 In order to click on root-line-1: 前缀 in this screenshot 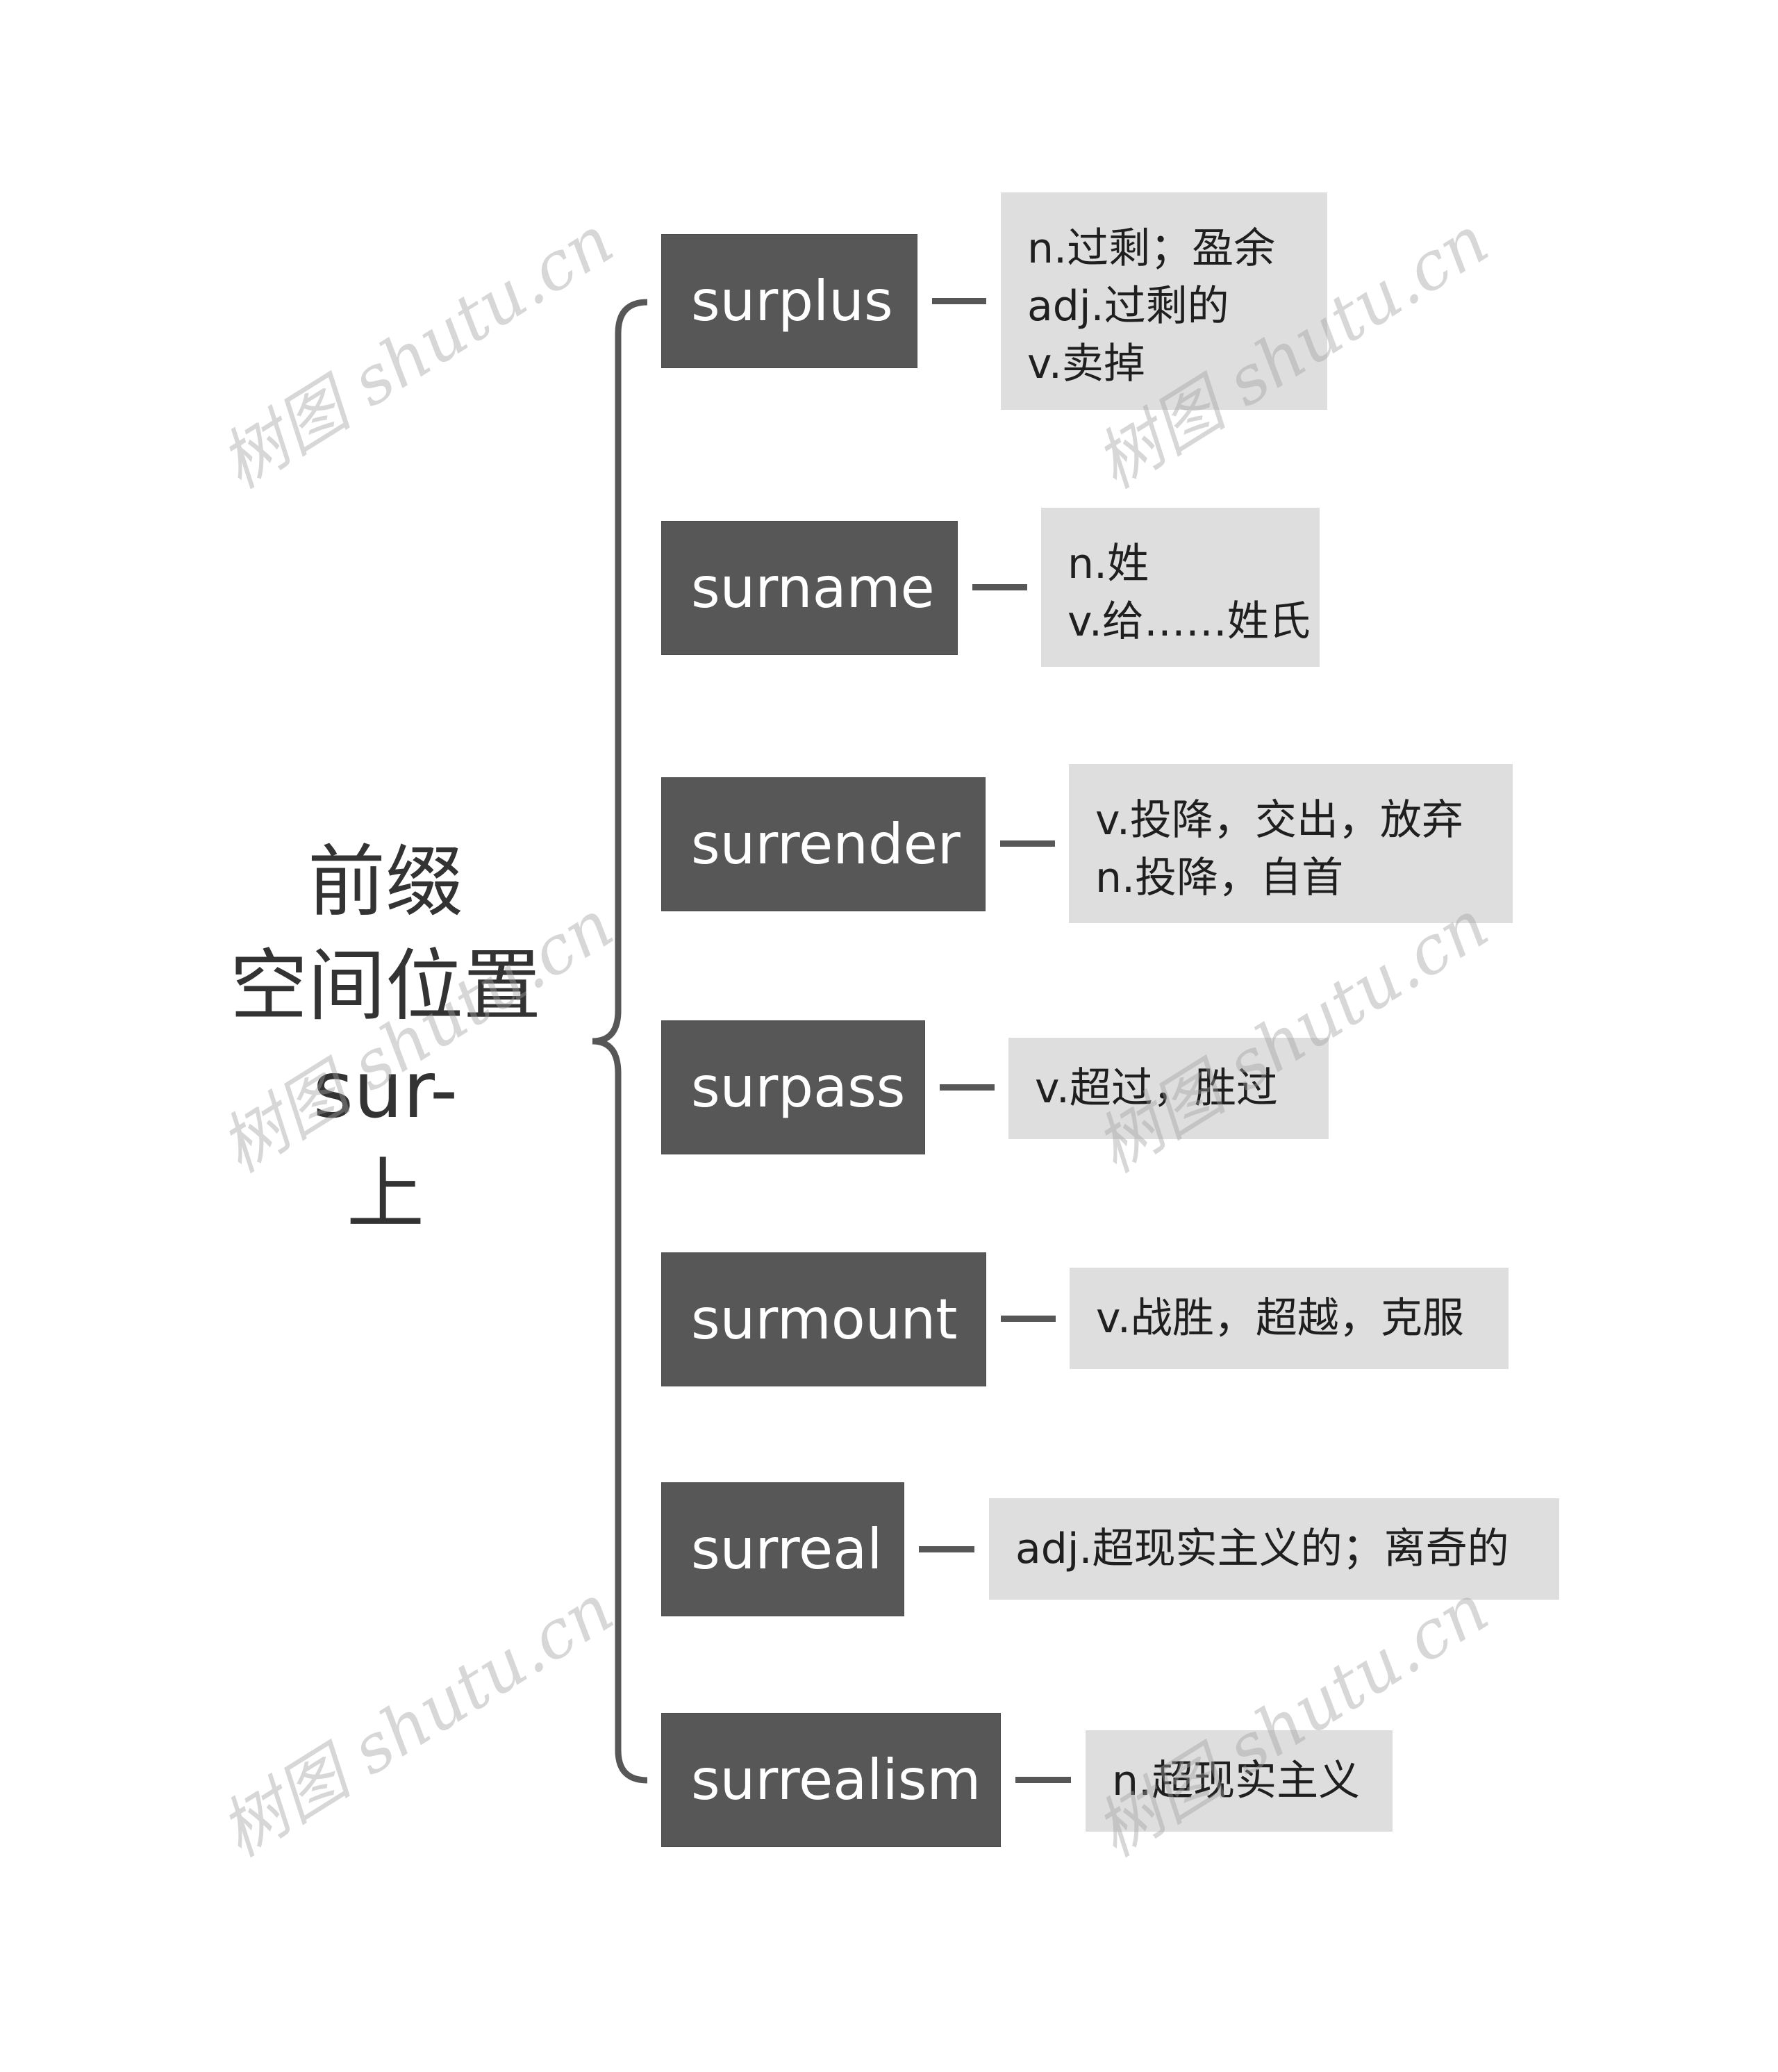, I will do `click(385, 882)`.